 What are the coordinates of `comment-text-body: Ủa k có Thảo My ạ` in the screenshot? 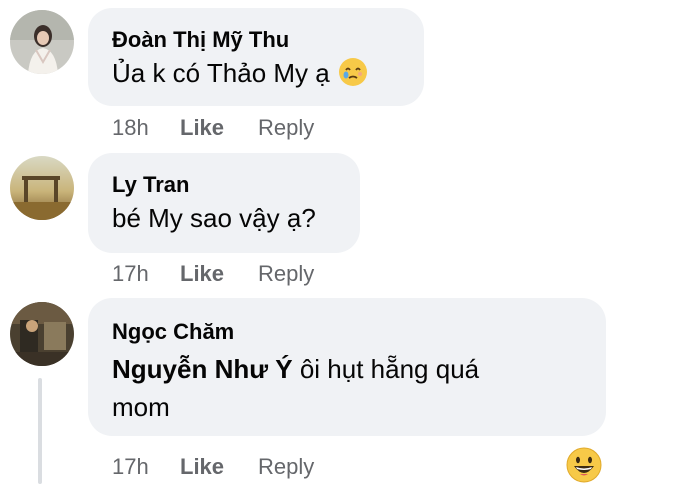 It's located at (221, 73).